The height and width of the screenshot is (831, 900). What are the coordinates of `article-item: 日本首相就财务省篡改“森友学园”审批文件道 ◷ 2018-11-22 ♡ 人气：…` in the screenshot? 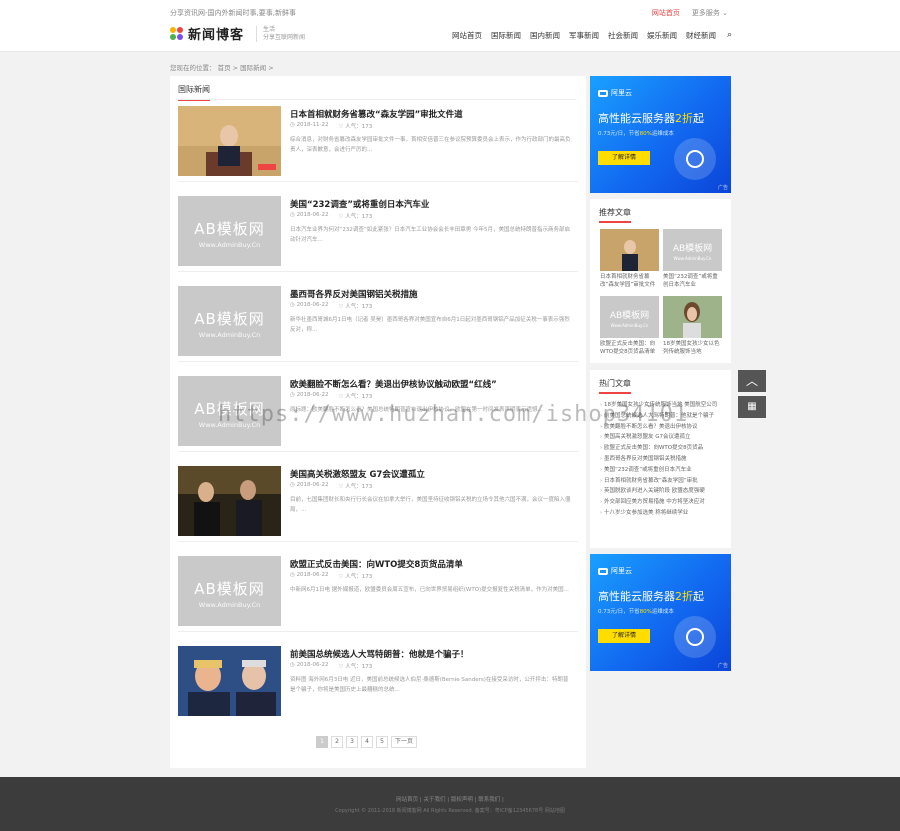 It's located at (378, 142).